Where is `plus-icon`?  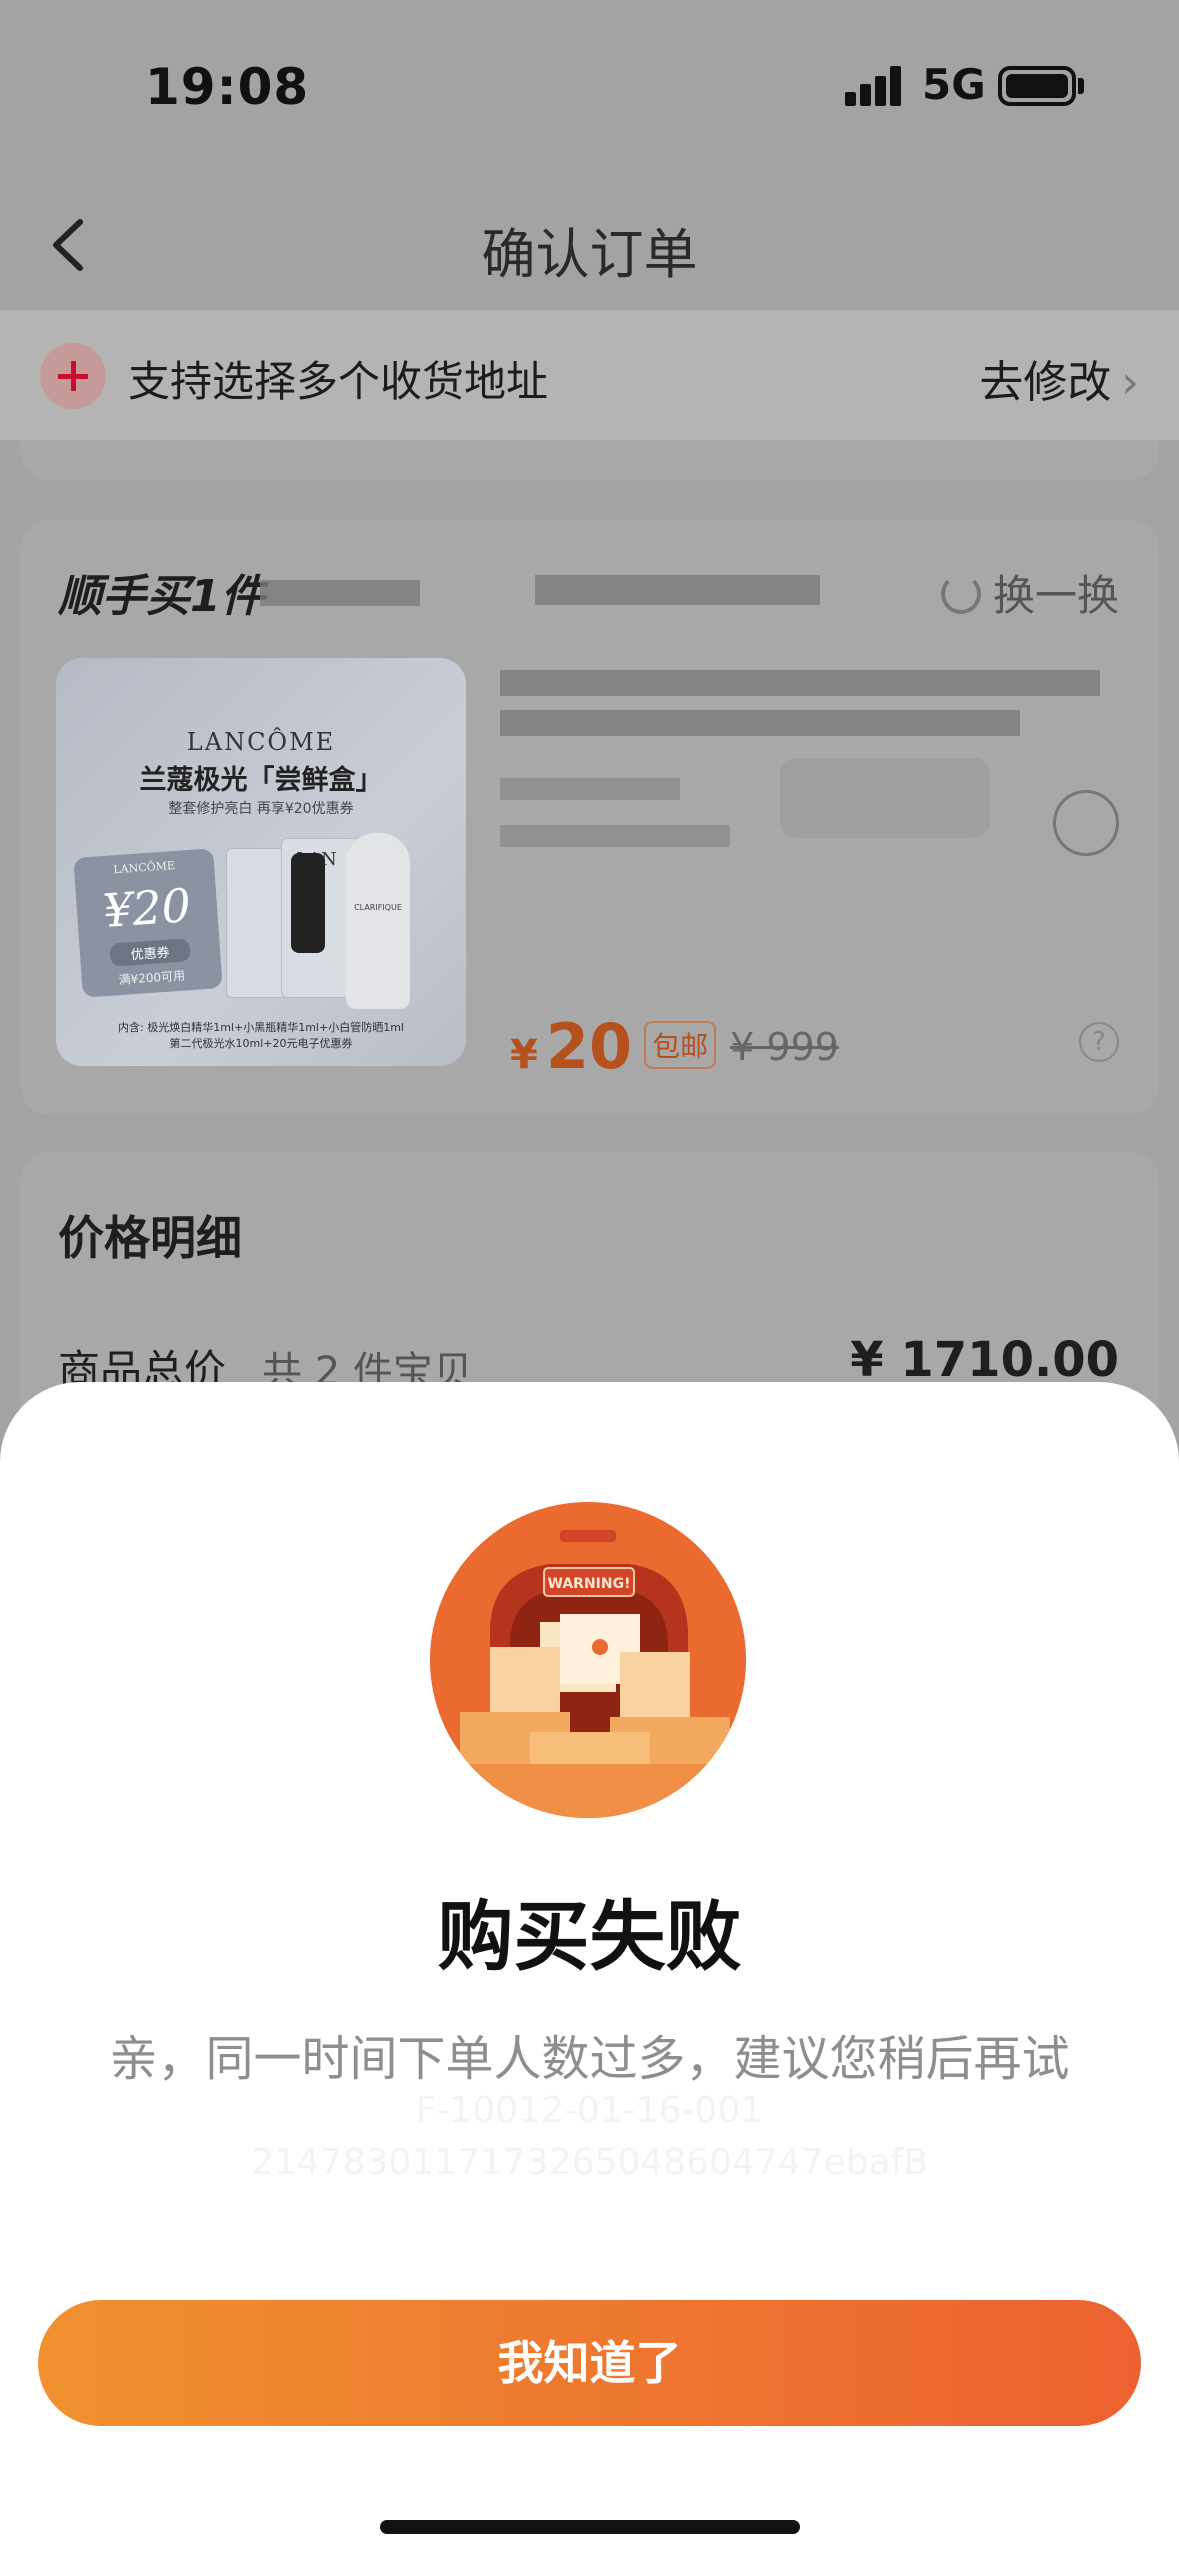 plus-icon is located at coordinates (73, 376).